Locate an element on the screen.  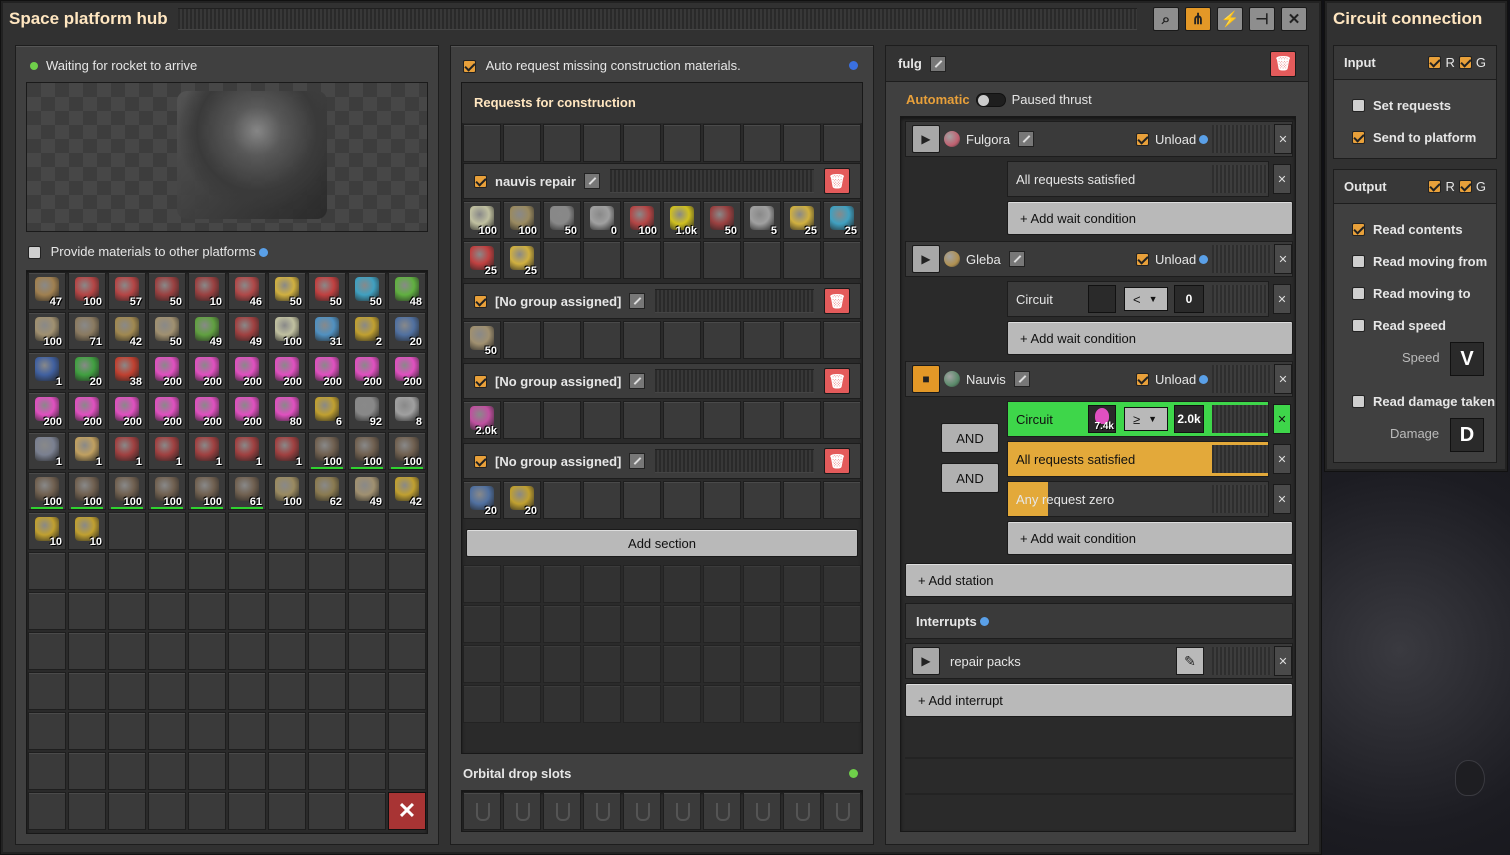
add-station-button: + Add station is located at coordinates (1099, 580).